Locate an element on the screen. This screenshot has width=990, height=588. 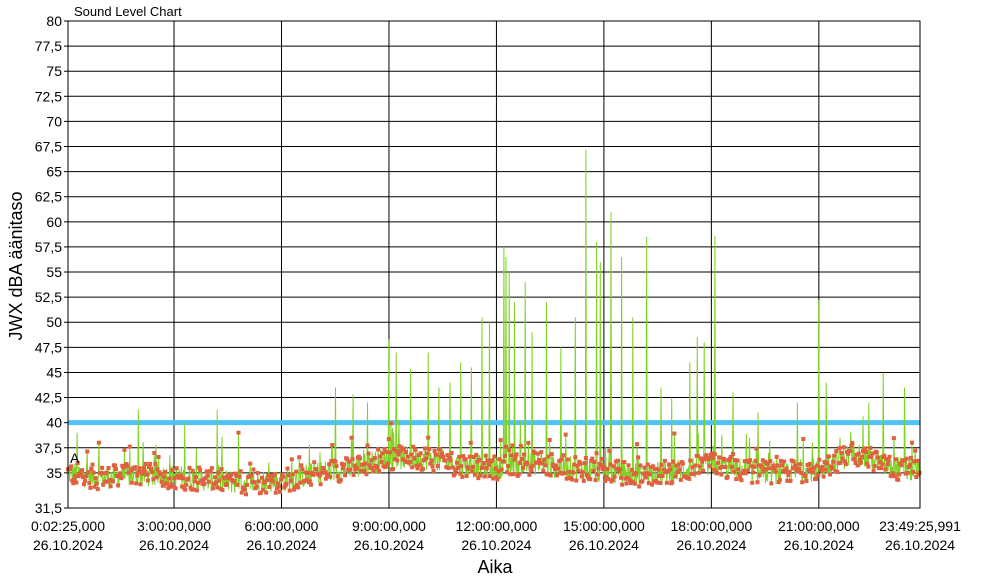
x-tick-label-time: 6:00:00,000 is located at coordinates (282, 526).